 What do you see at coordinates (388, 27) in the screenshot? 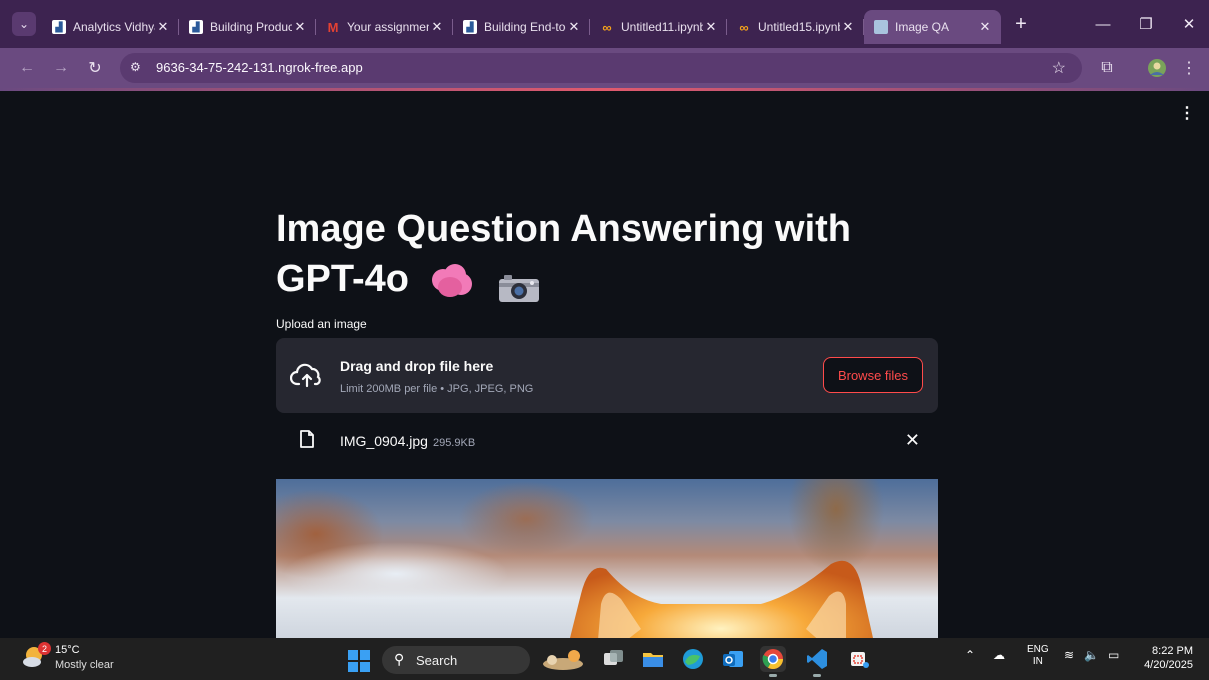
I see `tab-title: Your assignments` at bounding box center [388, 27].